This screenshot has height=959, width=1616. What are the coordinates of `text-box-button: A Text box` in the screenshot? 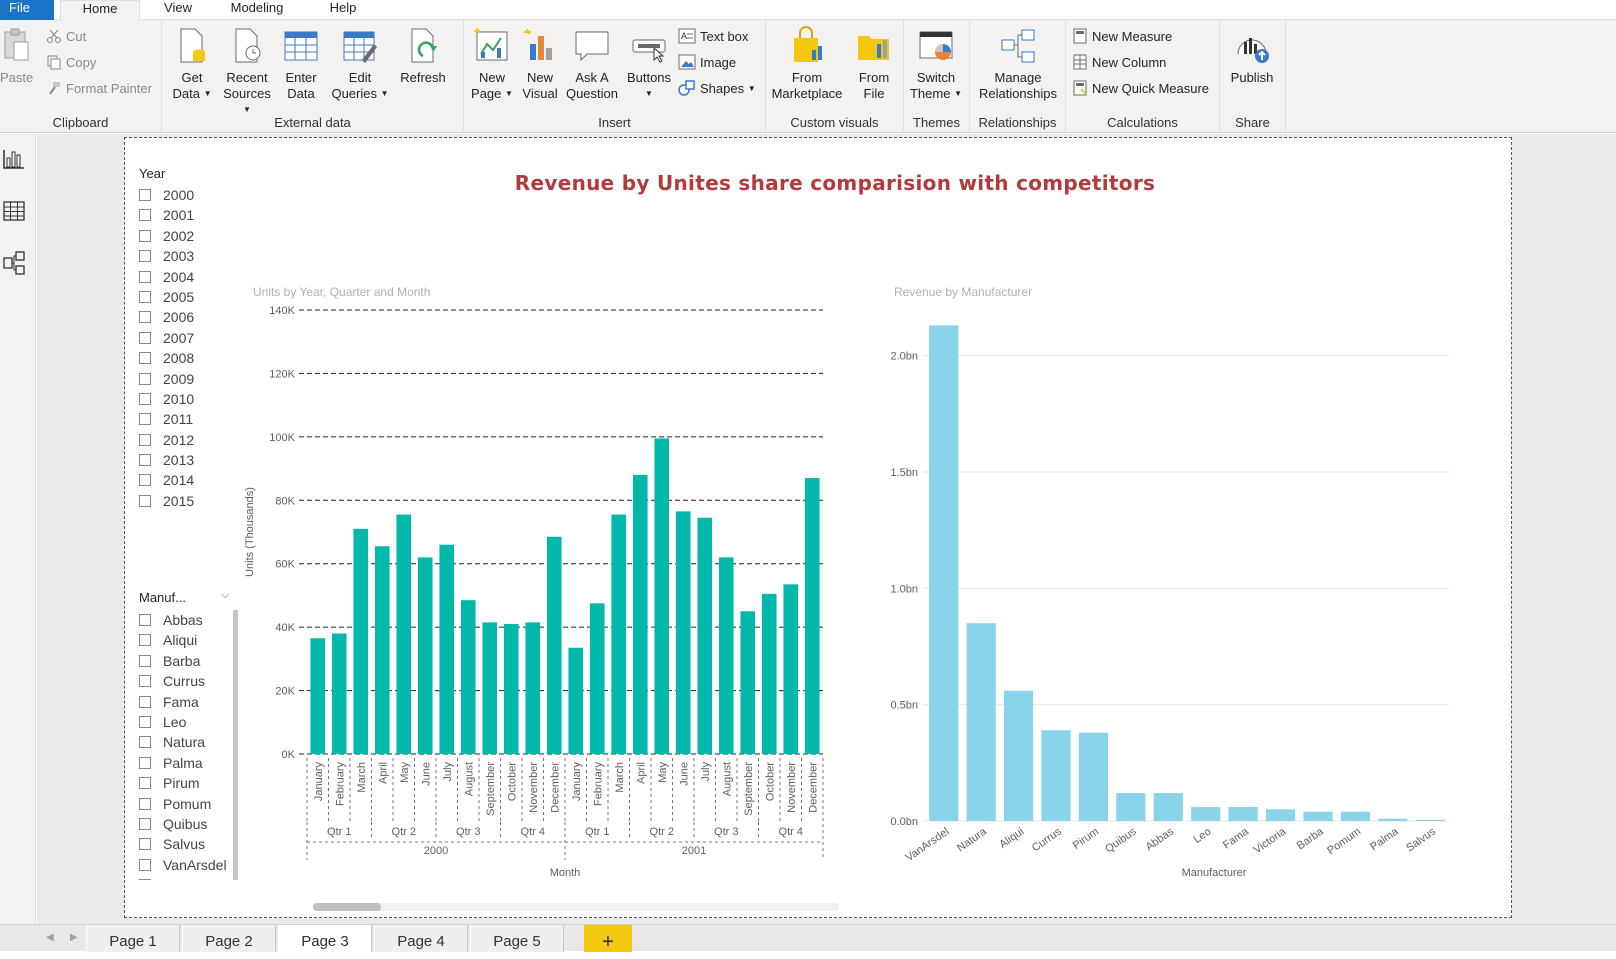 It's located at (713, 37).